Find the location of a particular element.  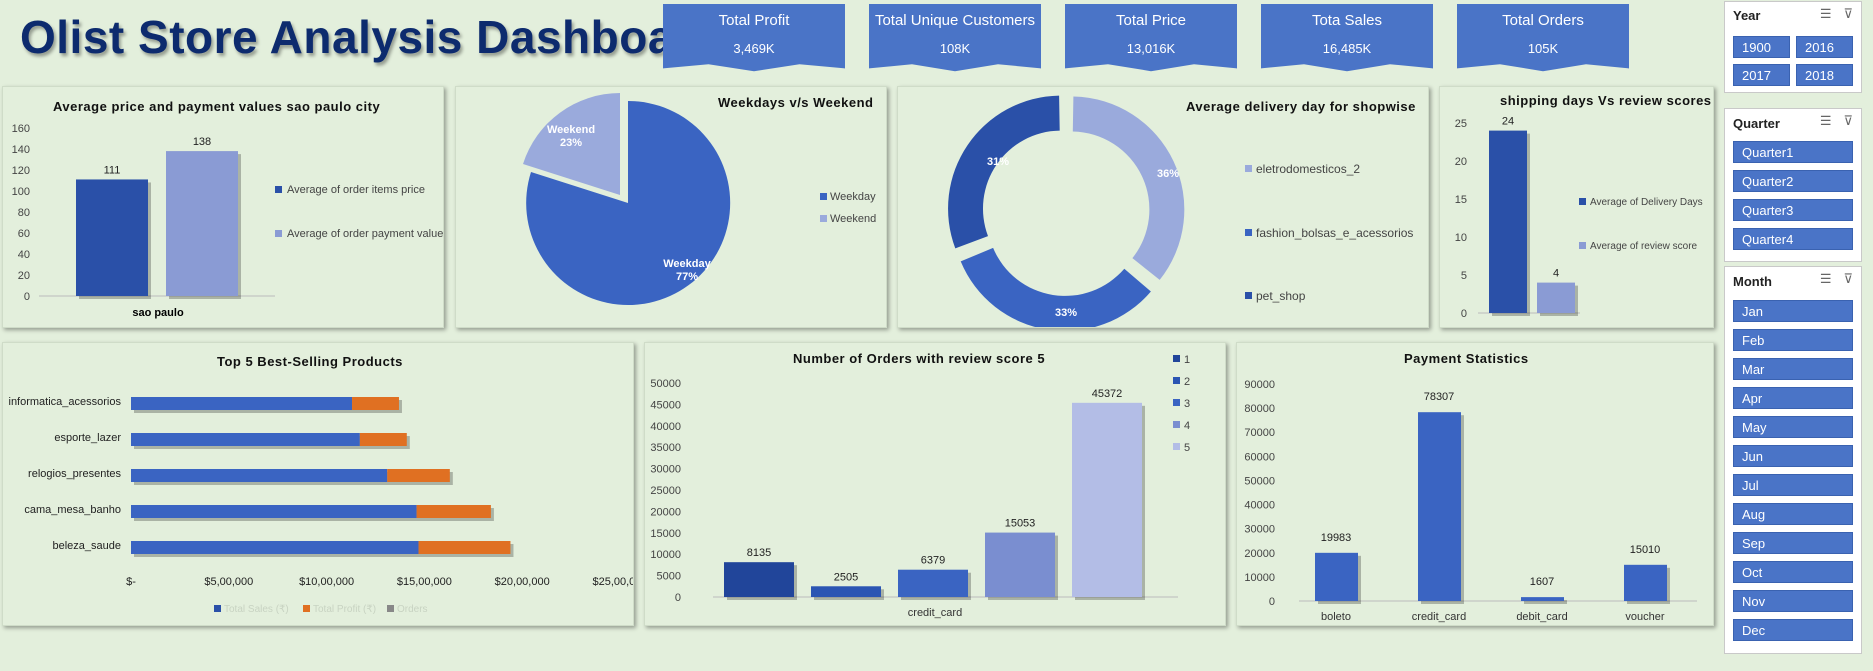

weekday-pie-chart: Weekday 77% Weekend 23% Weekday Weekend is located at coordinates (671, 207).